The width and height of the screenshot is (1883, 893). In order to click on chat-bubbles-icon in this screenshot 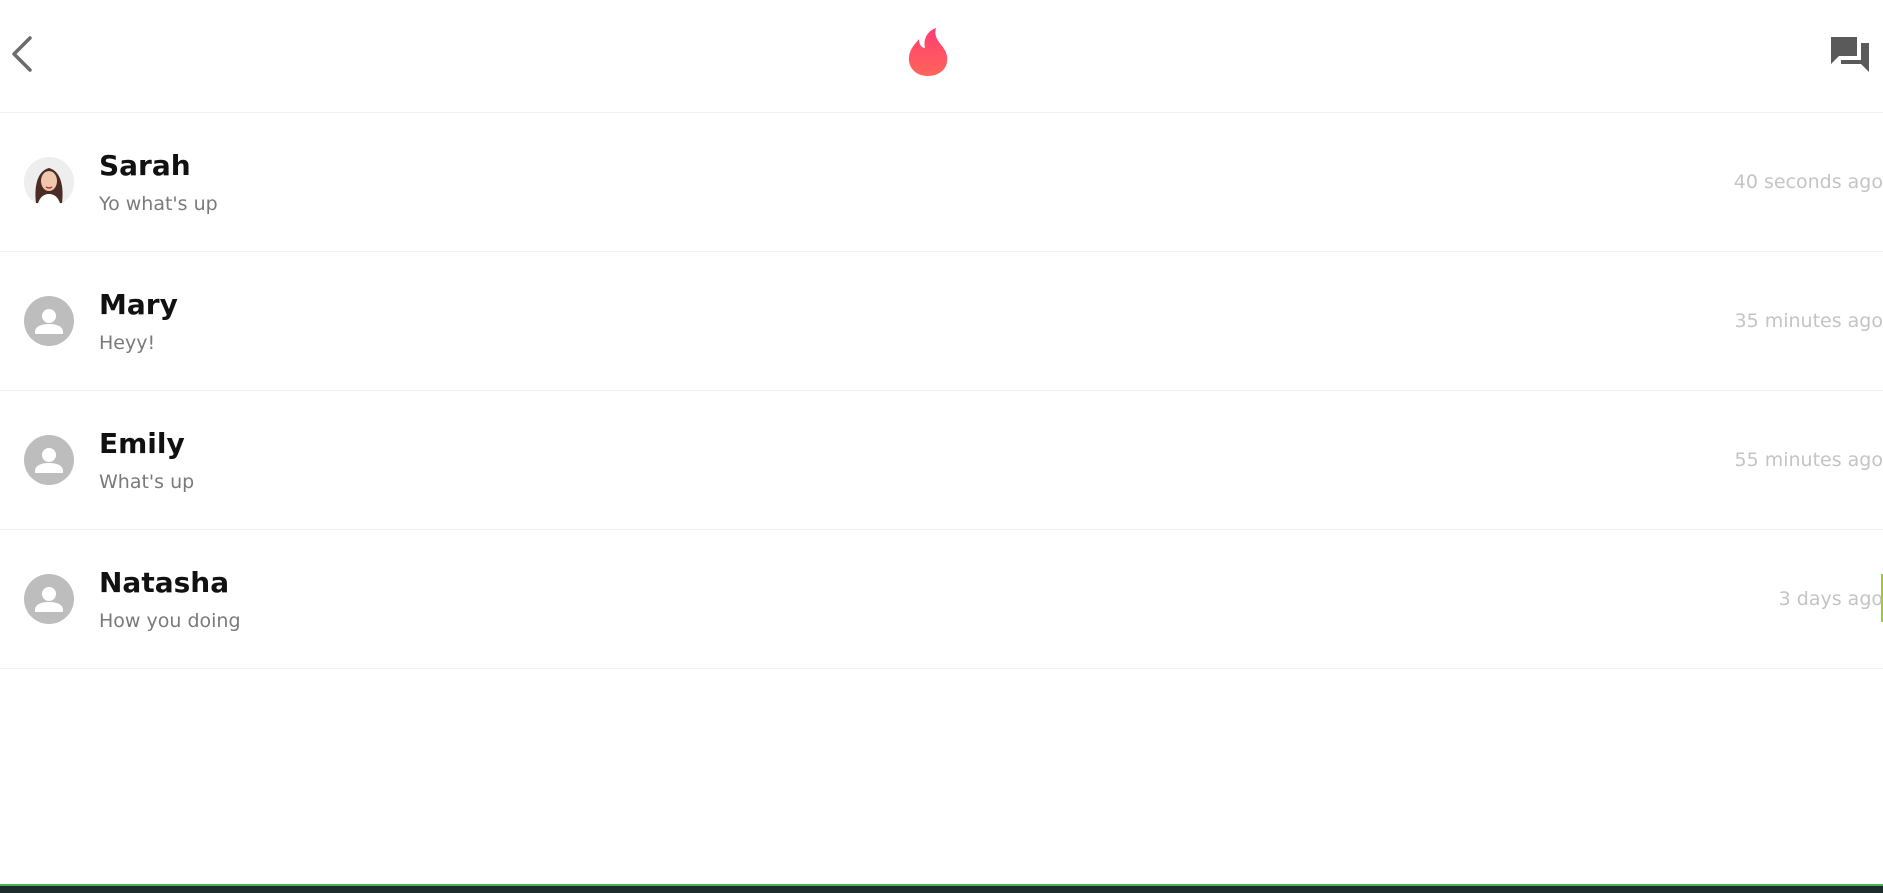, I will do `click(1850, 54)`.